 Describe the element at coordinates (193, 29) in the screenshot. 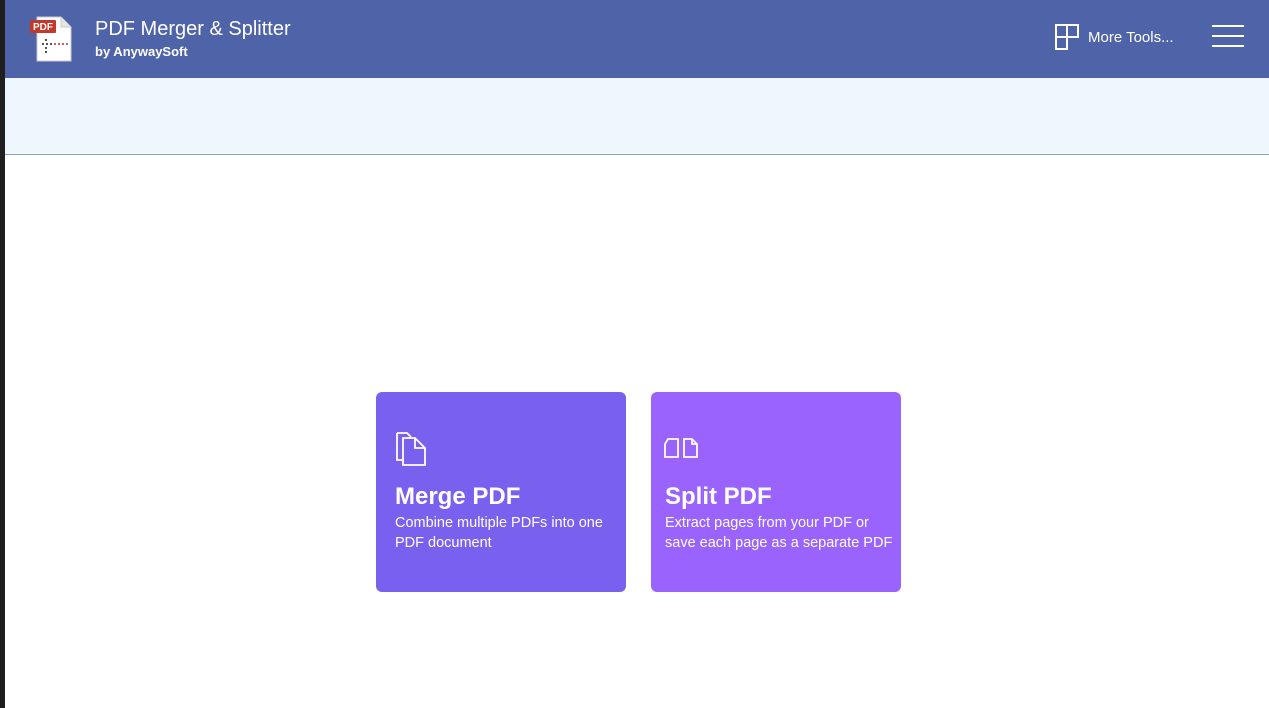

I see `app-title: PDF Merger & Splitter` at that location.